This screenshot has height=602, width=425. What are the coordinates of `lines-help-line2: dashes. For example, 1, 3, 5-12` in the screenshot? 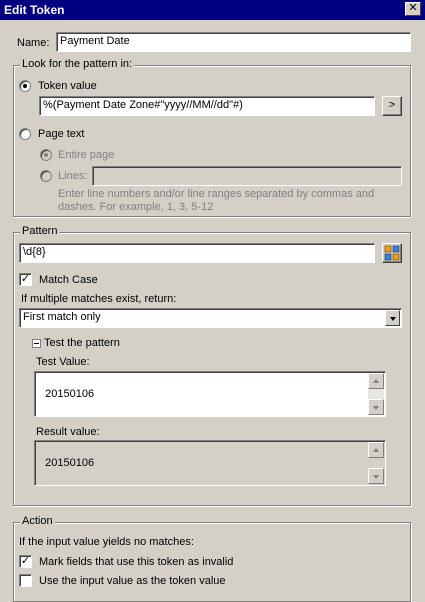 It's located at (136, 207).